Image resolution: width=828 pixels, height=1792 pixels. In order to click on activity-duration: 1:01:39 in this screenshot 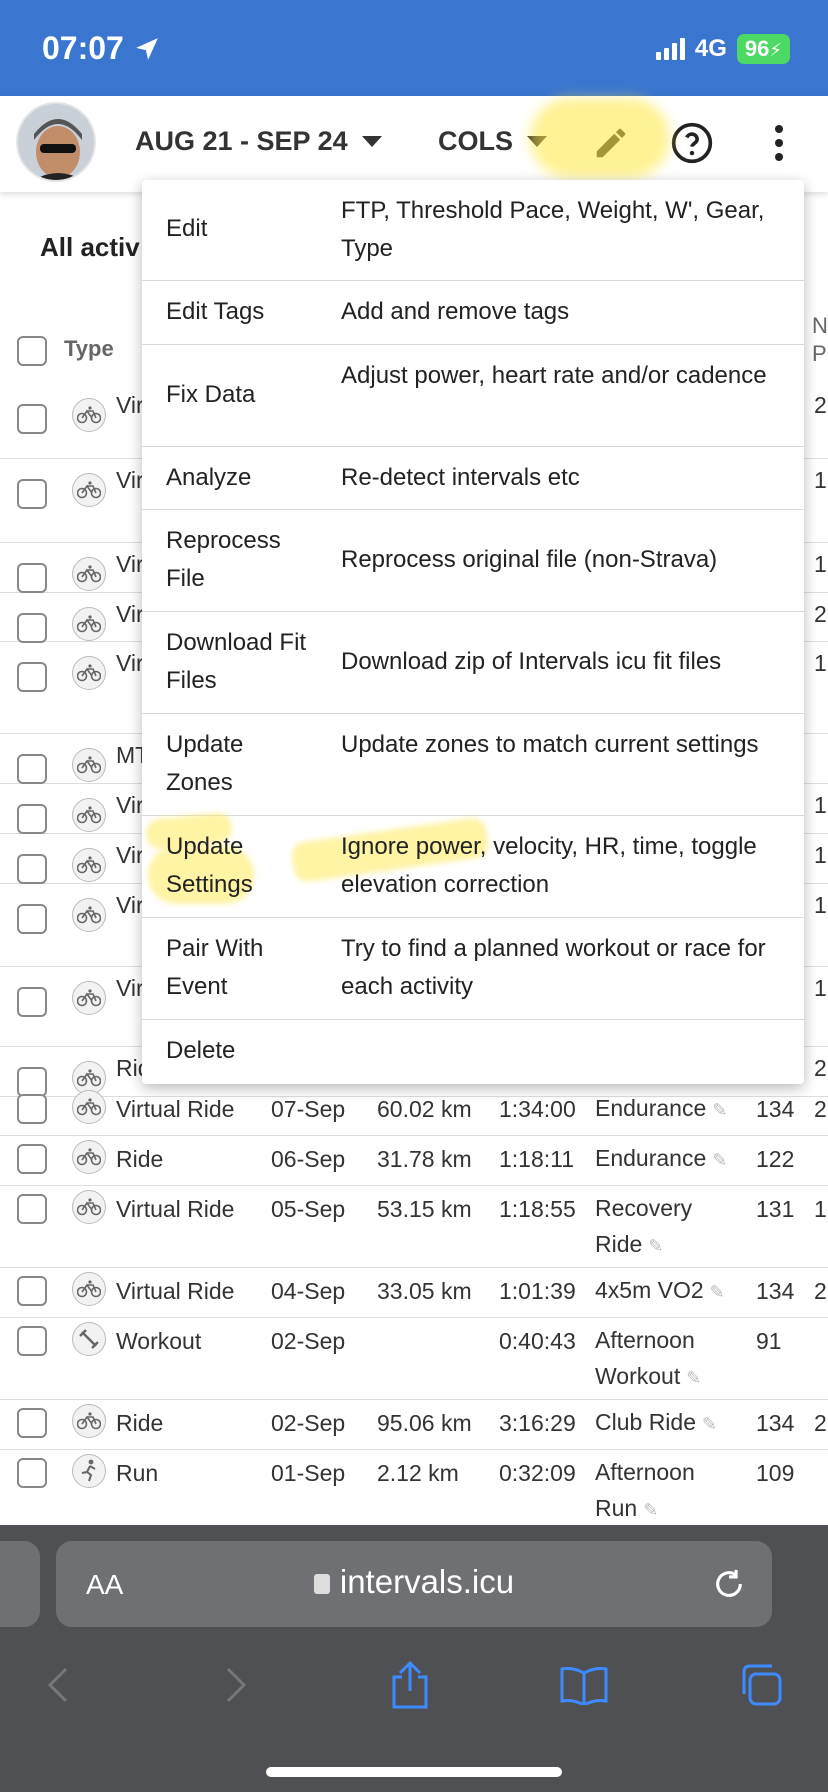, I will do `click(537, 1291)`.